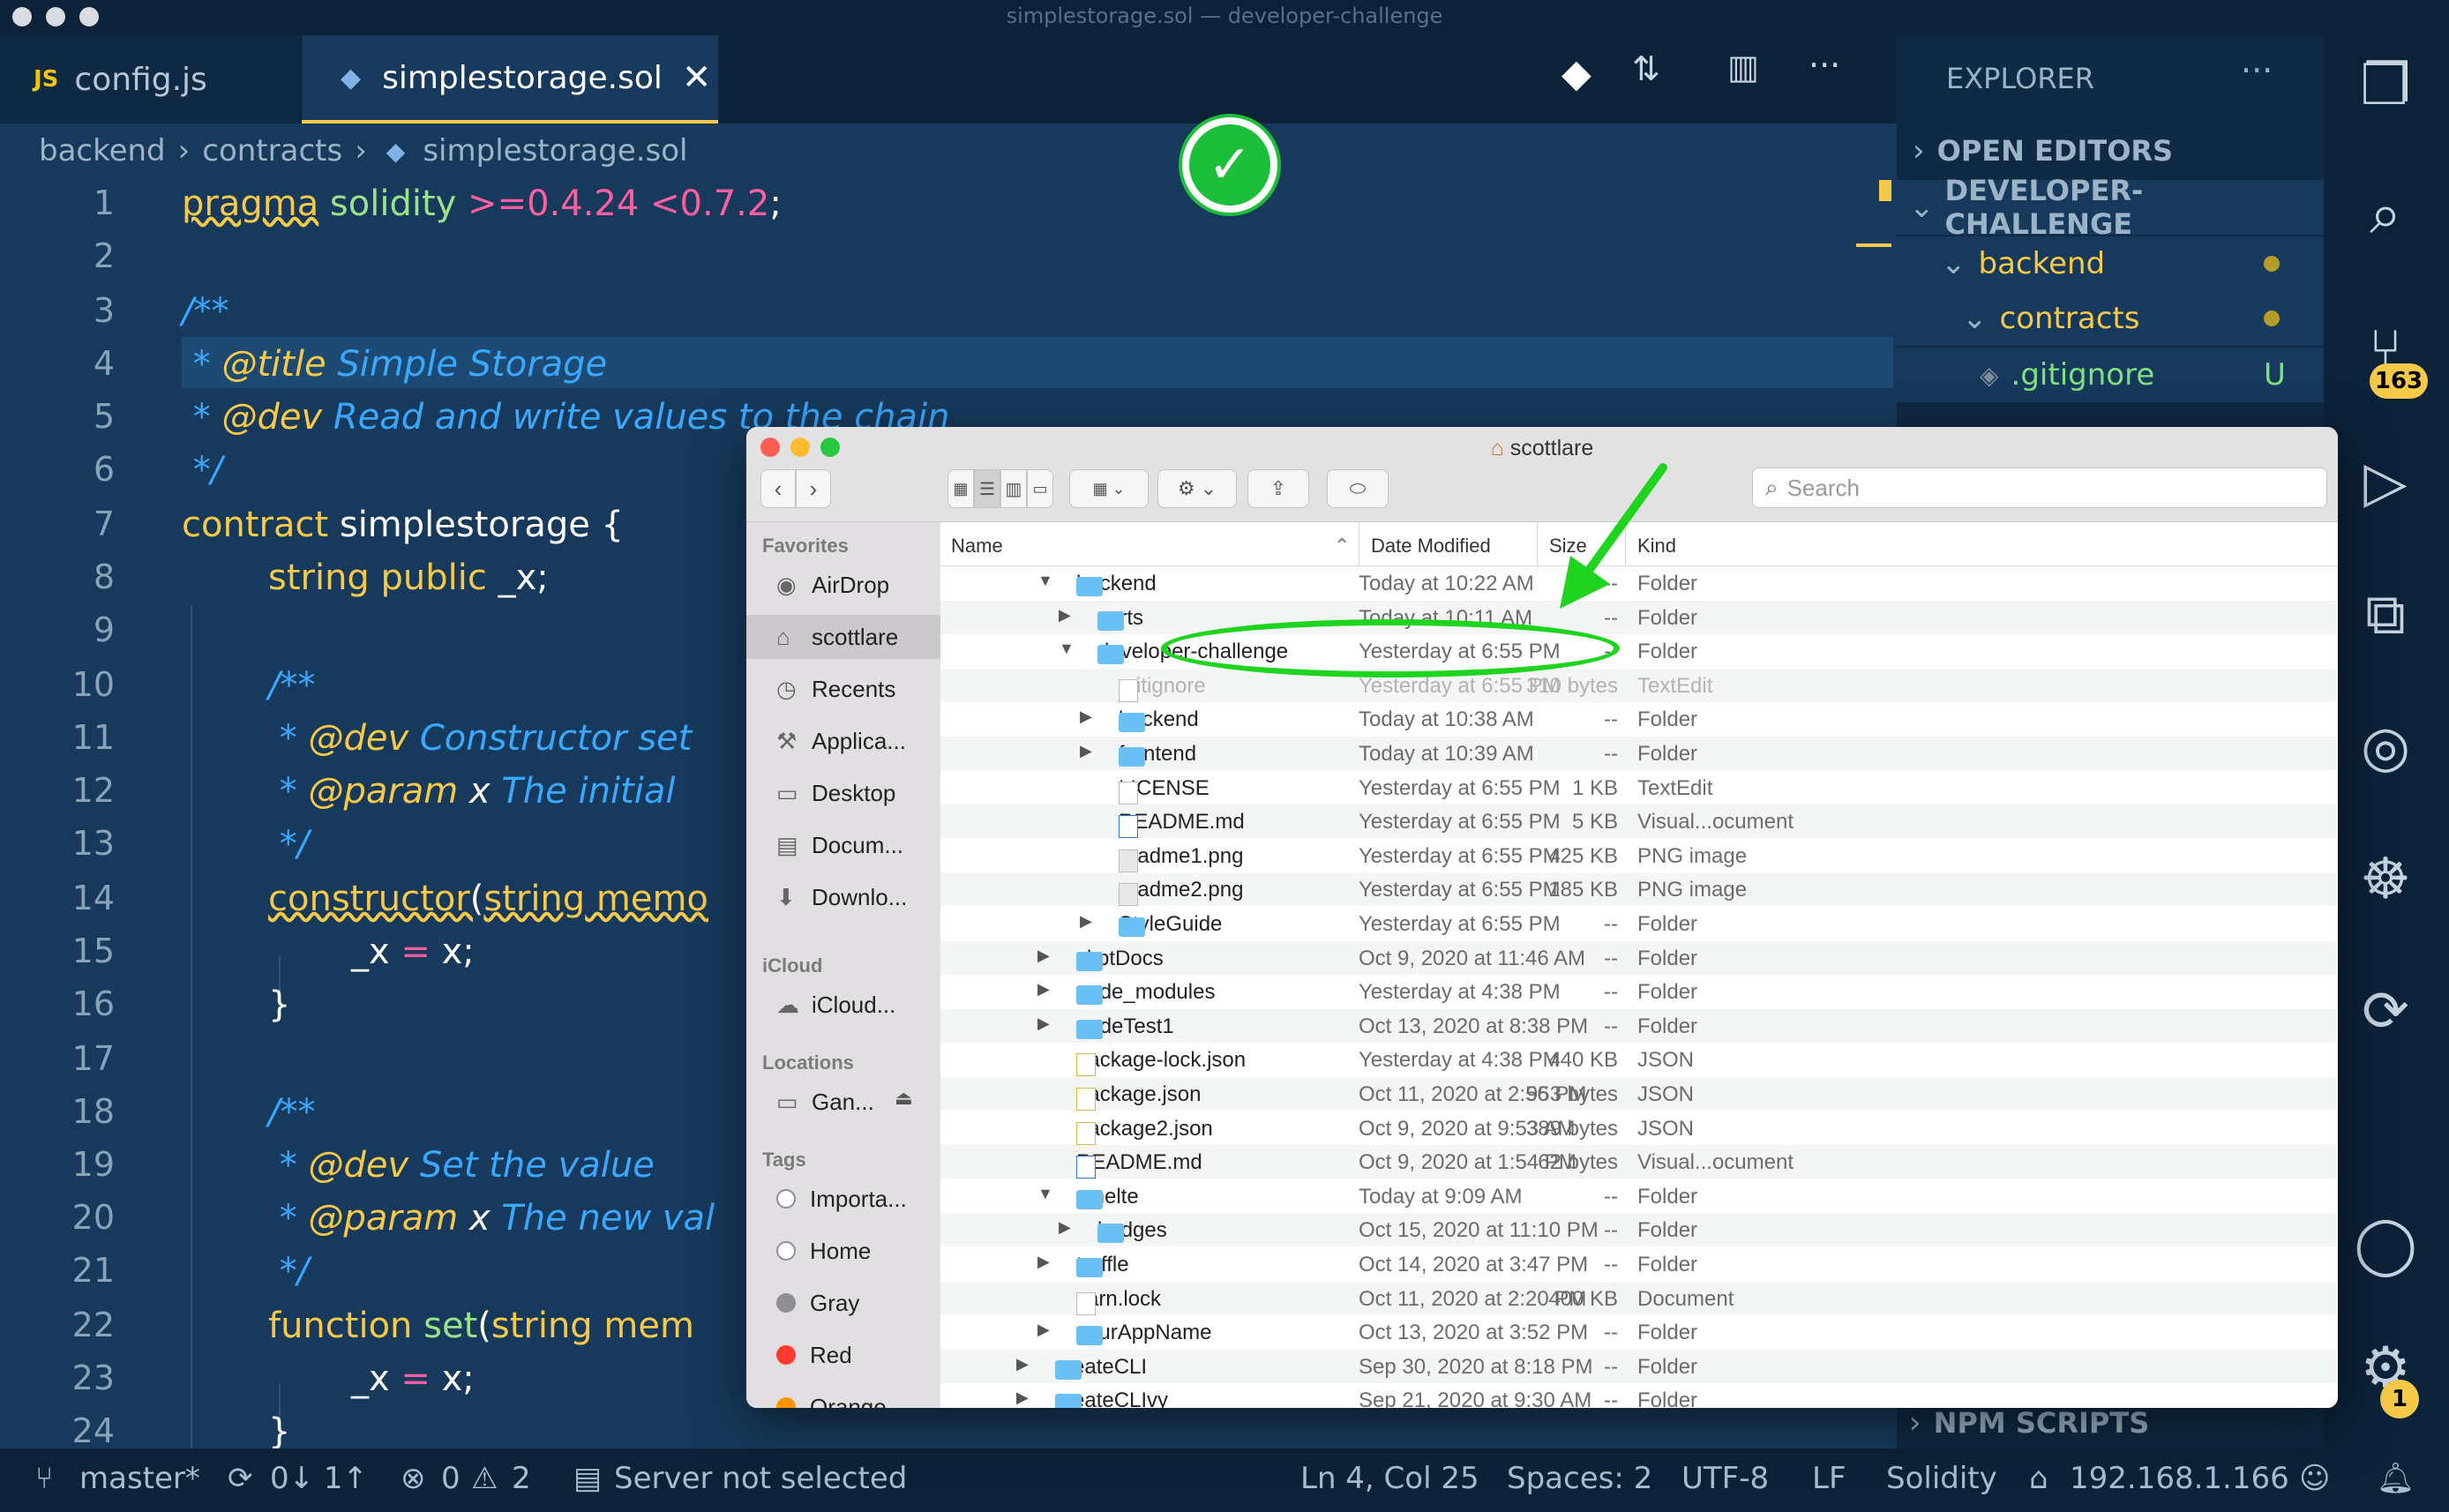 Image resolution: width=2449 pixels, height=1512 pixels. What do you see at coordinates (1580, 1478) in the screenshot?
I see `status-spaces: Spaces: 2` at bounding box center [1580, 1478].